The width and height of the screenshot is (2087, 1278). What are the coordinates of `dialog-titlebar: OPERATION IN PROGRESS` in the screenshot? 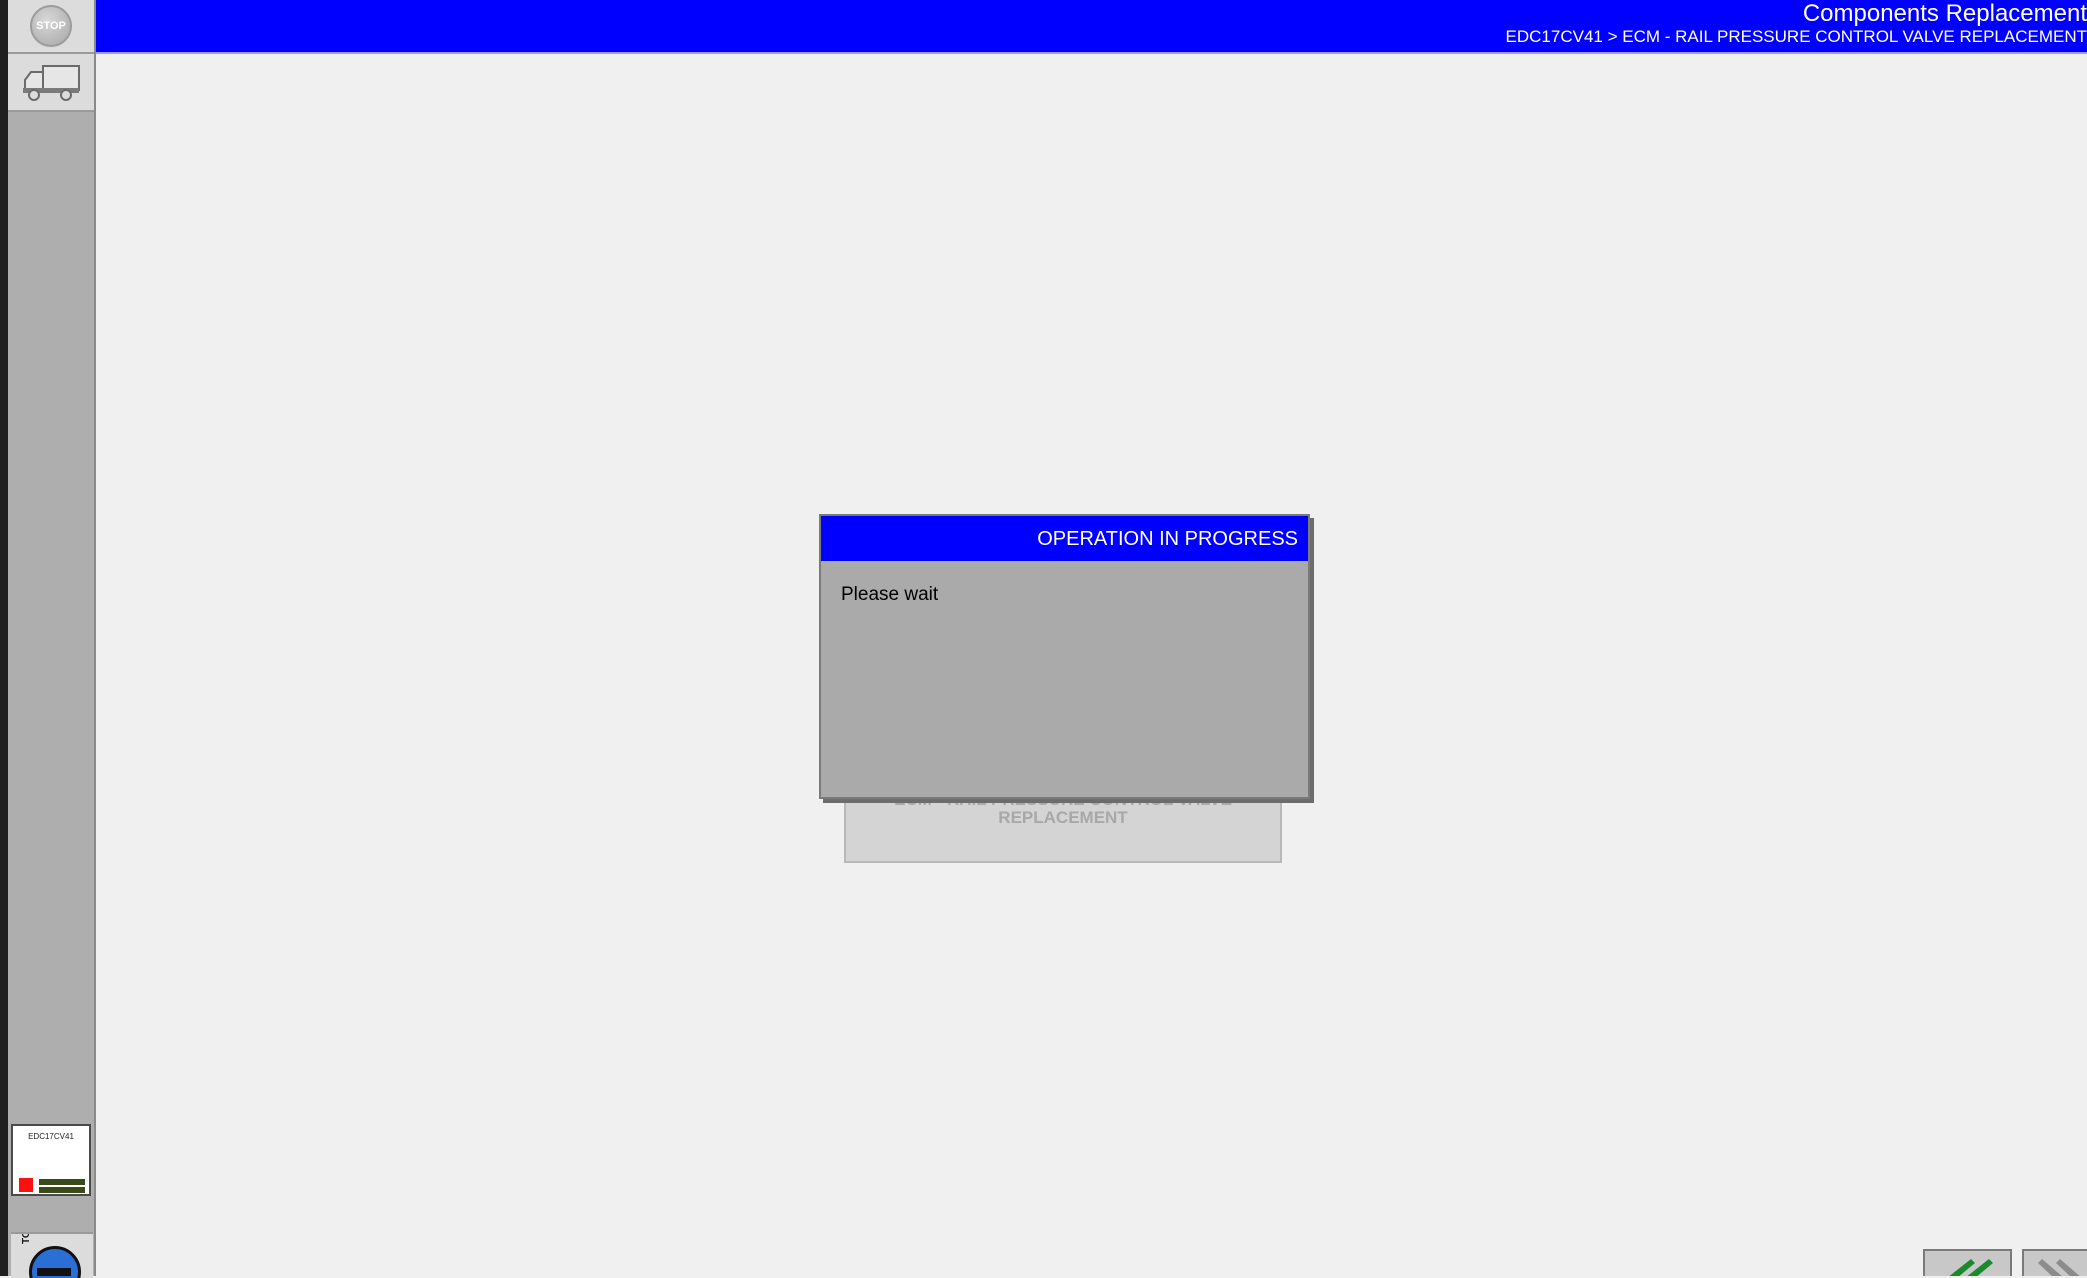 It's located at (1064, 538).